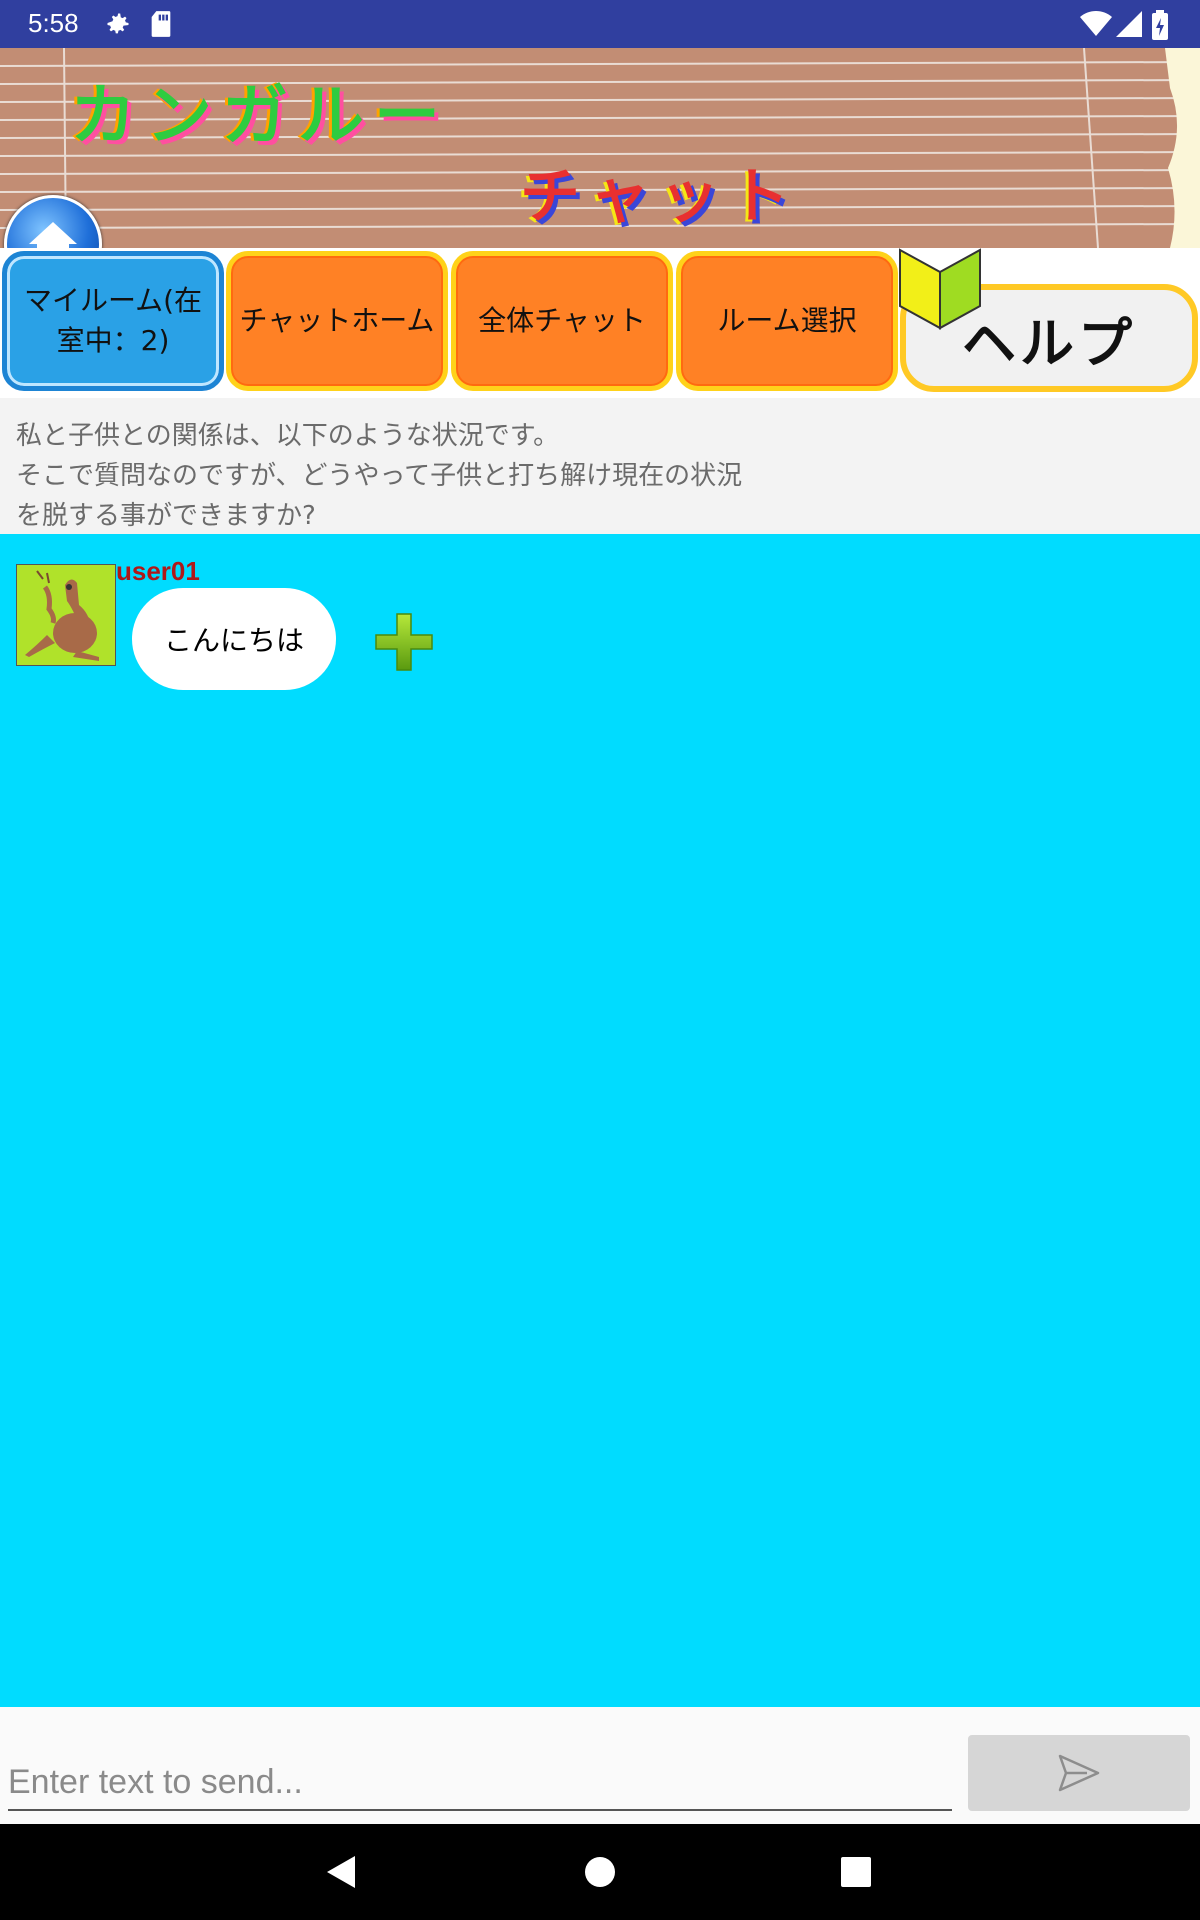  What do you see at coordinates (379, 476) in the screenshot?
I see `topic-line: そこで質問なのですが、どうやって子供と打ち解け現在の状況` at bounding box center [379, 476].